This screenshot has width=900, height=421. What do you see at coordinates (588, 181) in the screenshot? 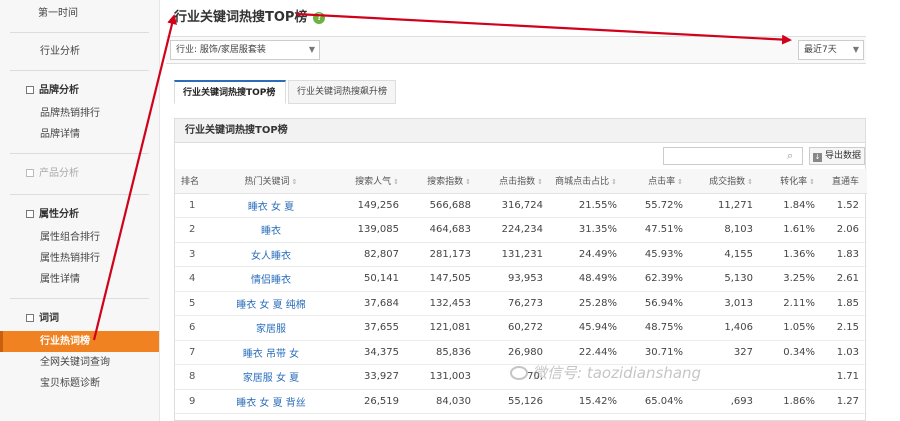
I see `column-header: 商城点击占比 ⇕` at bounding box center [588, 181].